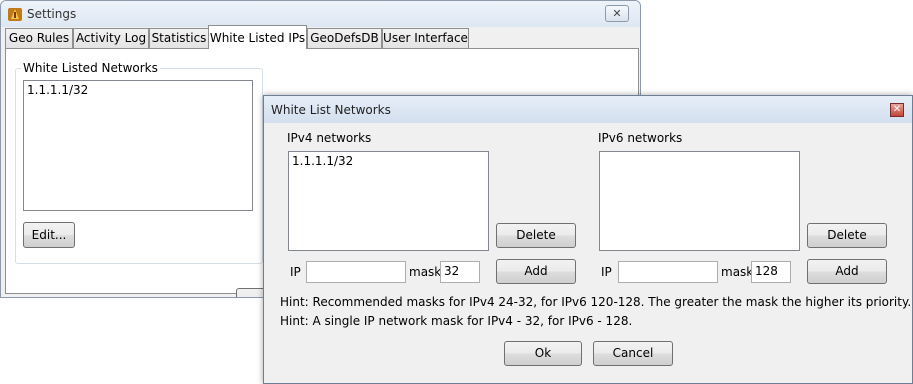  Describe the element at coordinates (331, 110) in the screenshot. I see `dialog-title: White List Networks` at that location.